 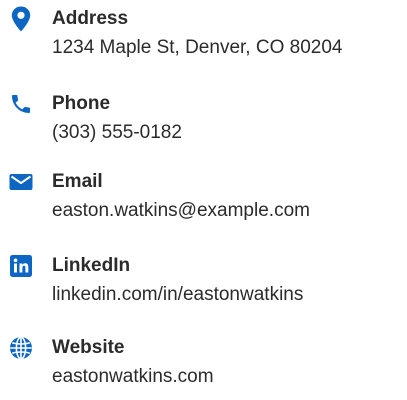 What do you see at coordinates (197, 47) in the screenshot?
I see `address-value: 1234 Maple St, Denver, CO 80204` at bounding box center [197, 47].